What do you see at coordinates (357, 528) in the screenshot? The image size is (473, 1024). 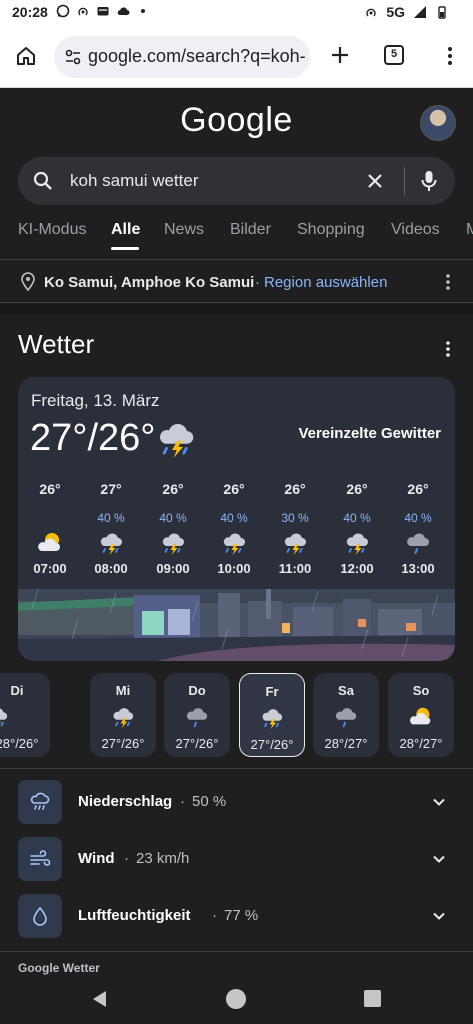 I see `hourly-item: 26° 40 % 12:00` at bounding box center [357, 528].